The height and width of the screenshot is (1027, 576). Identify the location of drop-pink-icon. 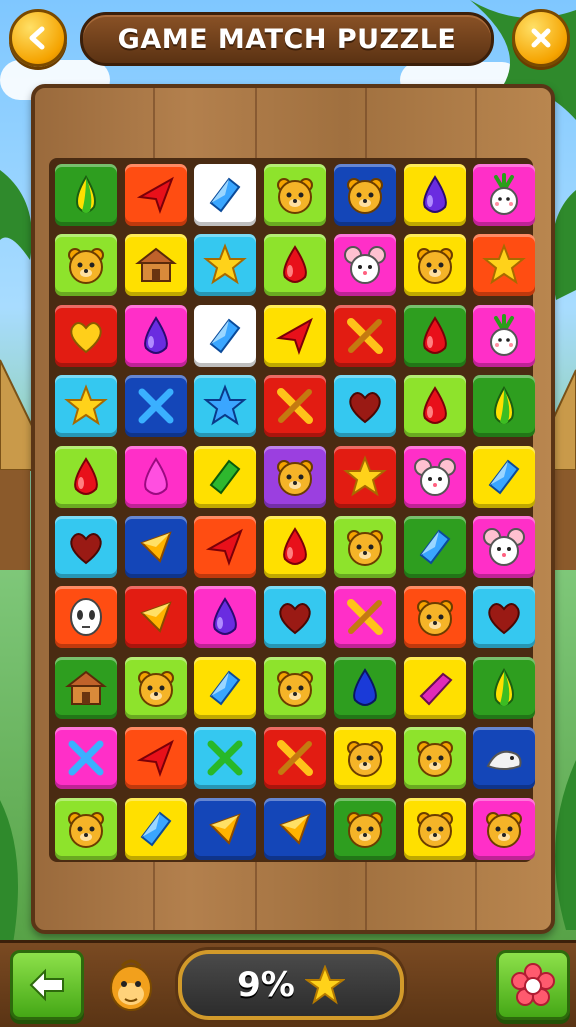
(155, 475).